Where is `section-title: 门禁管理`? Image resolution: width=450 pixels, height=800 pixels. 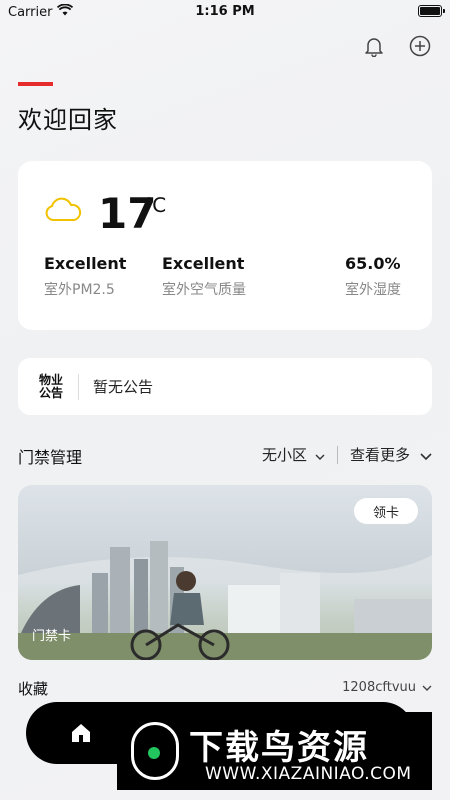 section-title: 门禁管理 is located at coordinates (50, 457).